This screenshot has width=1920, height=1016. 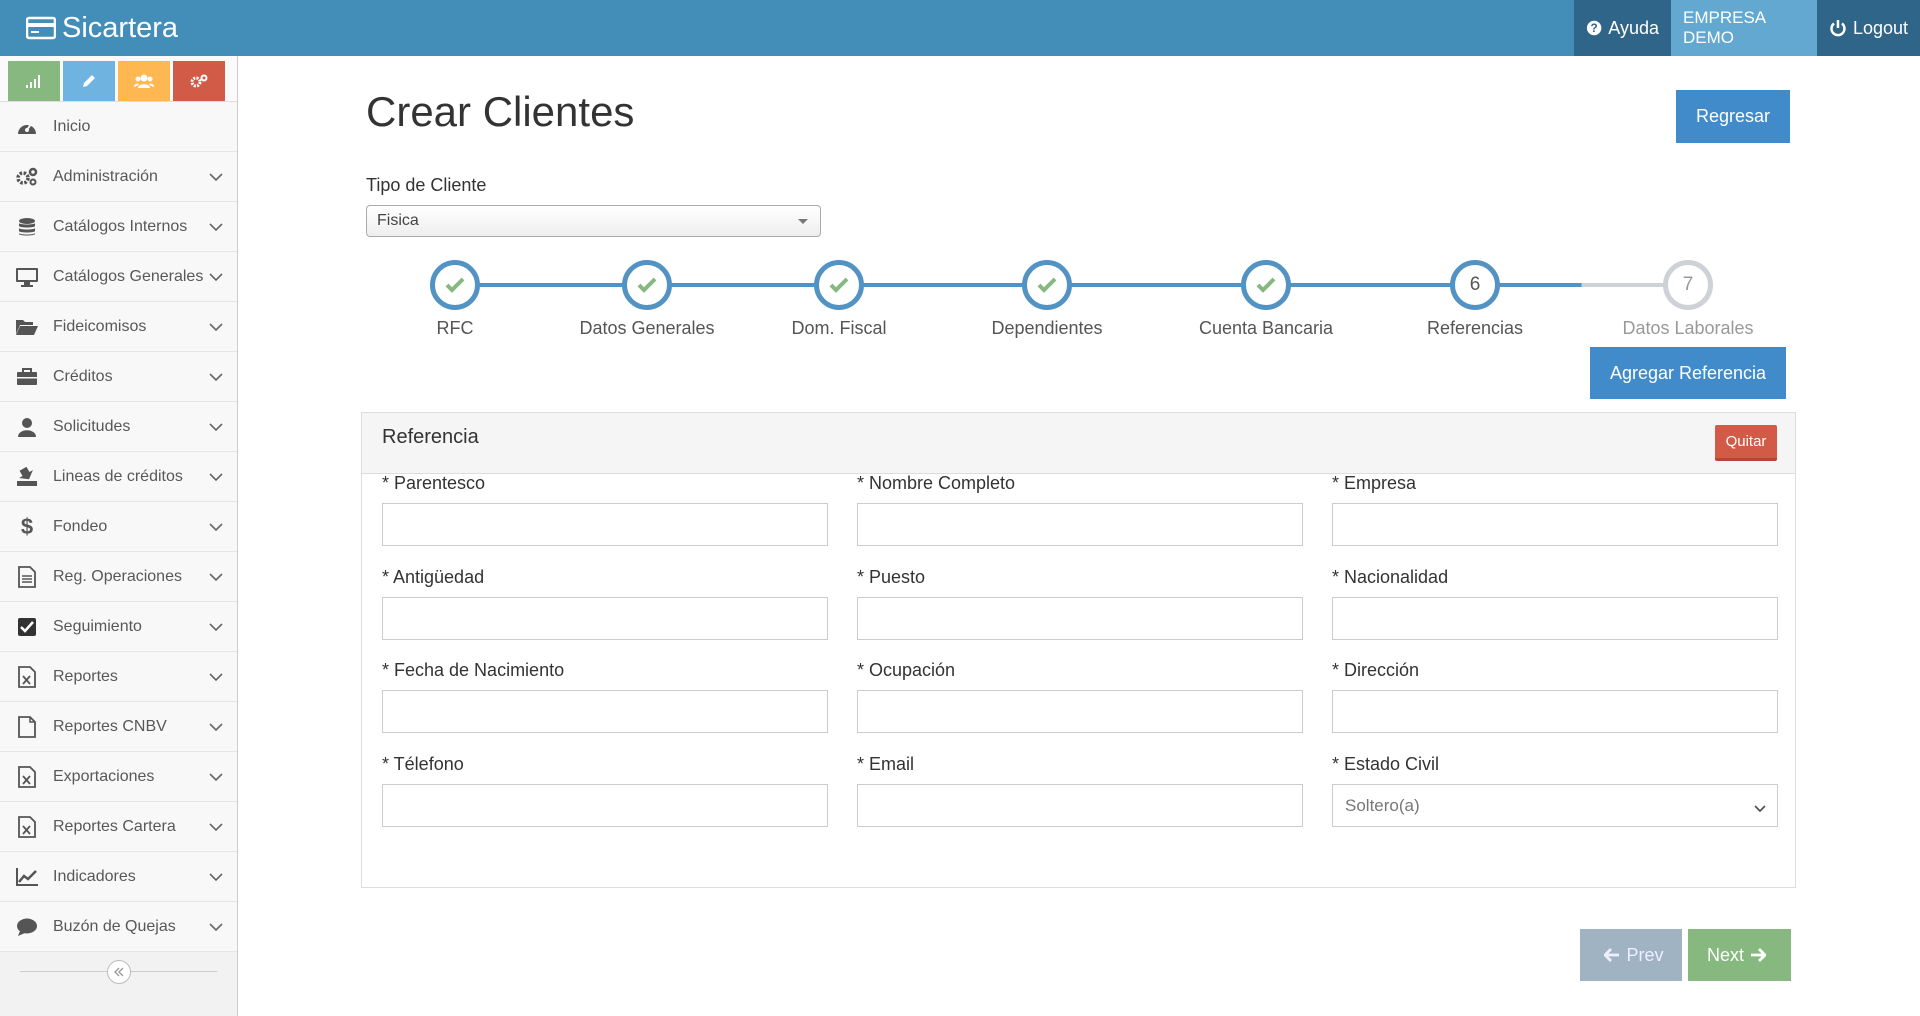 I want to click on field-label: * Parentesco, so click(x=434, y=483).